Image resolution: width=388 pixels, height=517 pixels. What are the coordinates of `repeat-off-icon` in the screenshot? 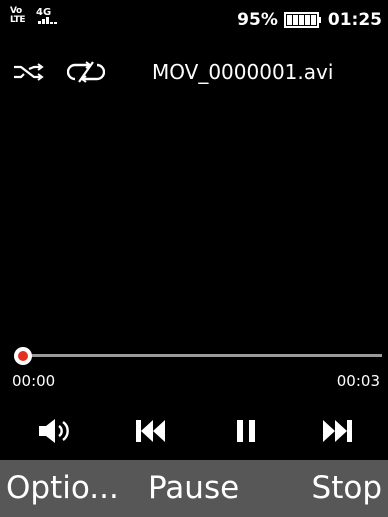 It's located at (86, 72).